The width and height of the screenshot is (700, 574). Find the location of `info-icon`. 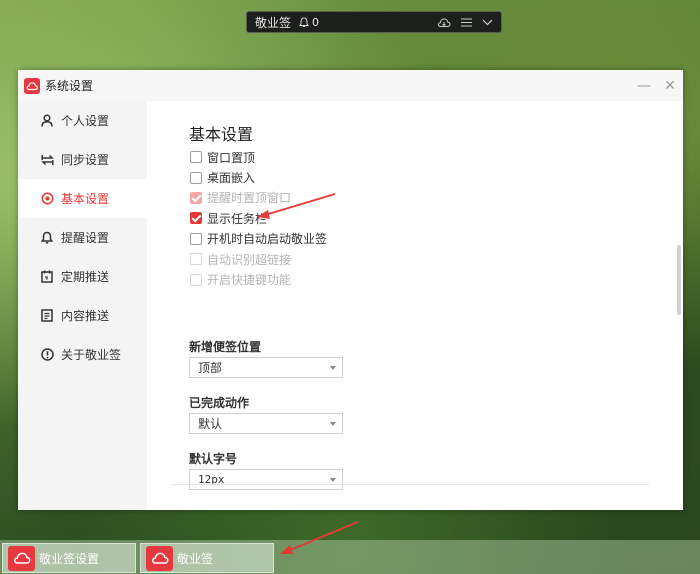

info-icon is located at coordinates (47, 355).